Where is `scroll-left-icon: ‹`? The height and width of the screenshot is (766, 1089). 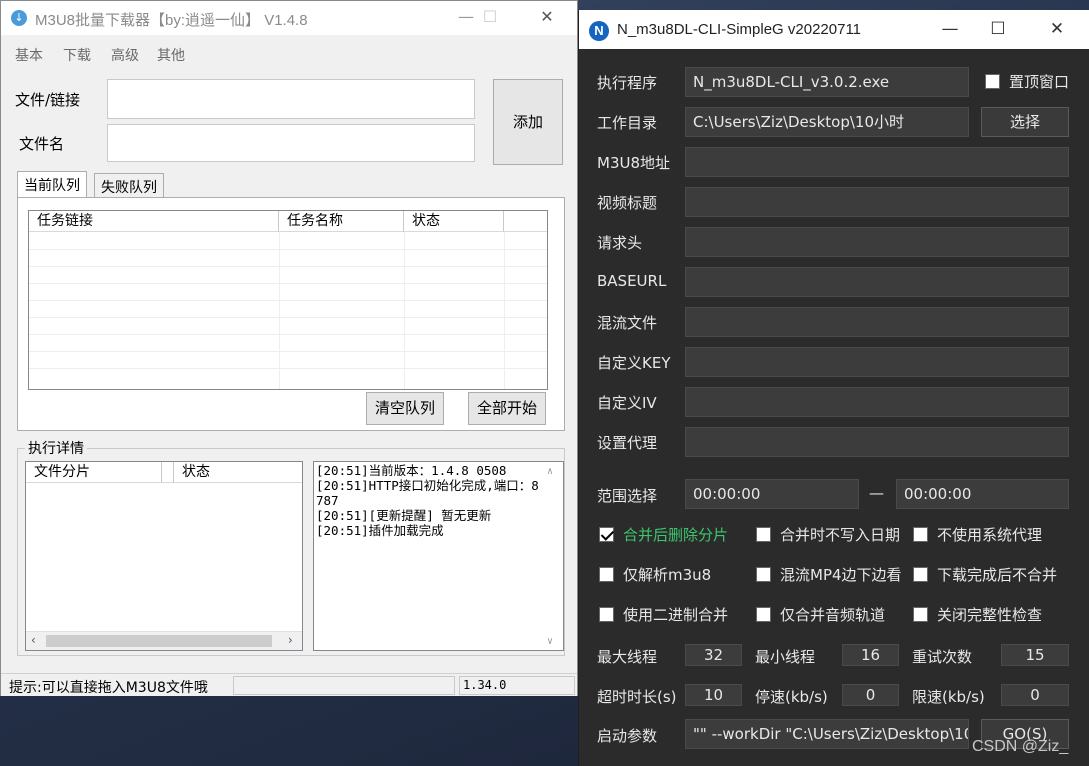
scroll-left-icon: ‹ is located at coordinates (33, 640).